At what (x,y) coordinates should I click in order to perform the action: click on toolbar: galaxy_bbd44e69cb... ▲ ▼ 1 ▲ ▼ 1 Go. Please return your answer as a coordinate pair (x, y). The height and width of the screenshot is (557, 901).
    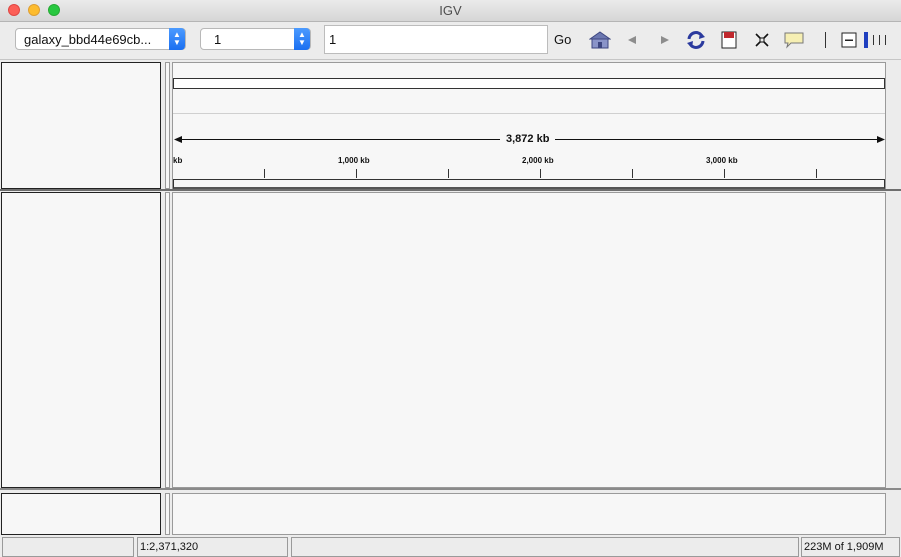
    Looking at the image, I should click on (450, 41).